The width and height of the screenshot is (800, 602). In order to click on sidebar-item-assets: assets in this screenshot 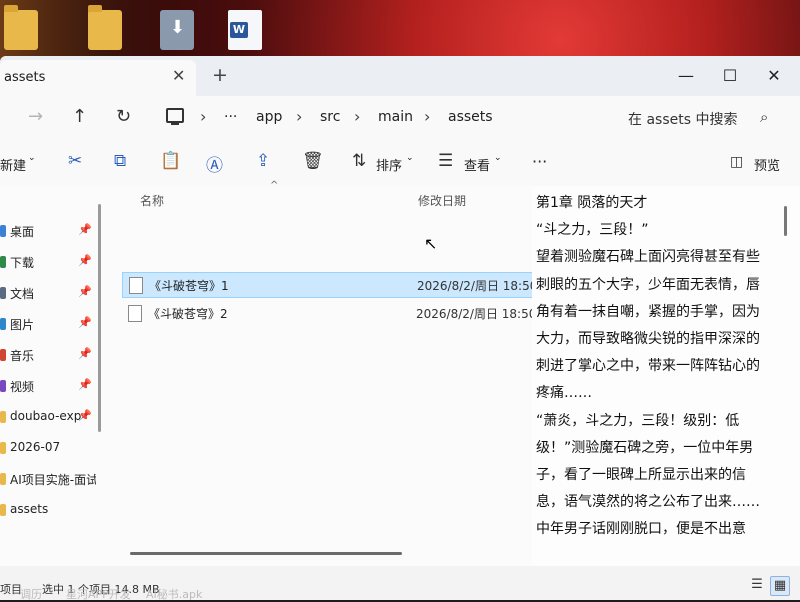, I will do `click(48, 510)`.